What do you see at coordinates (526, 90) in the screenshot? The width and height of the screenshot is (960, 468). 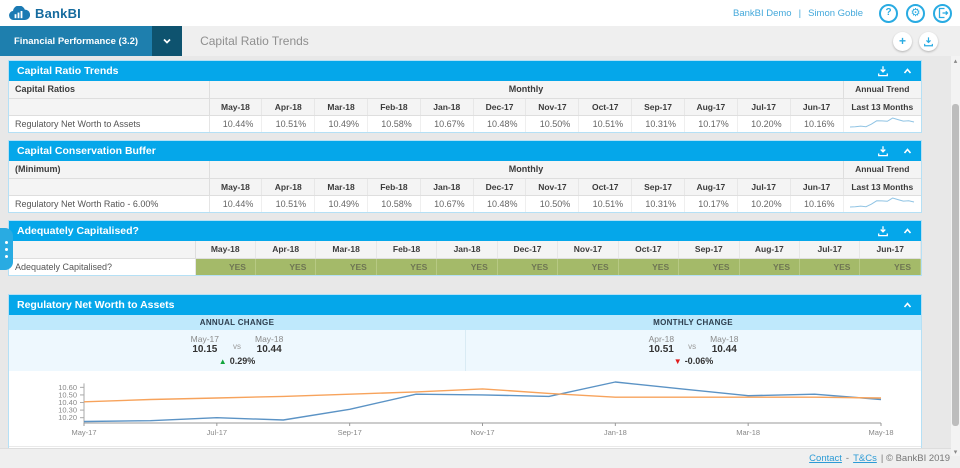 I see `monthly-group-header: Monthly` at bounding box center [526, 90].